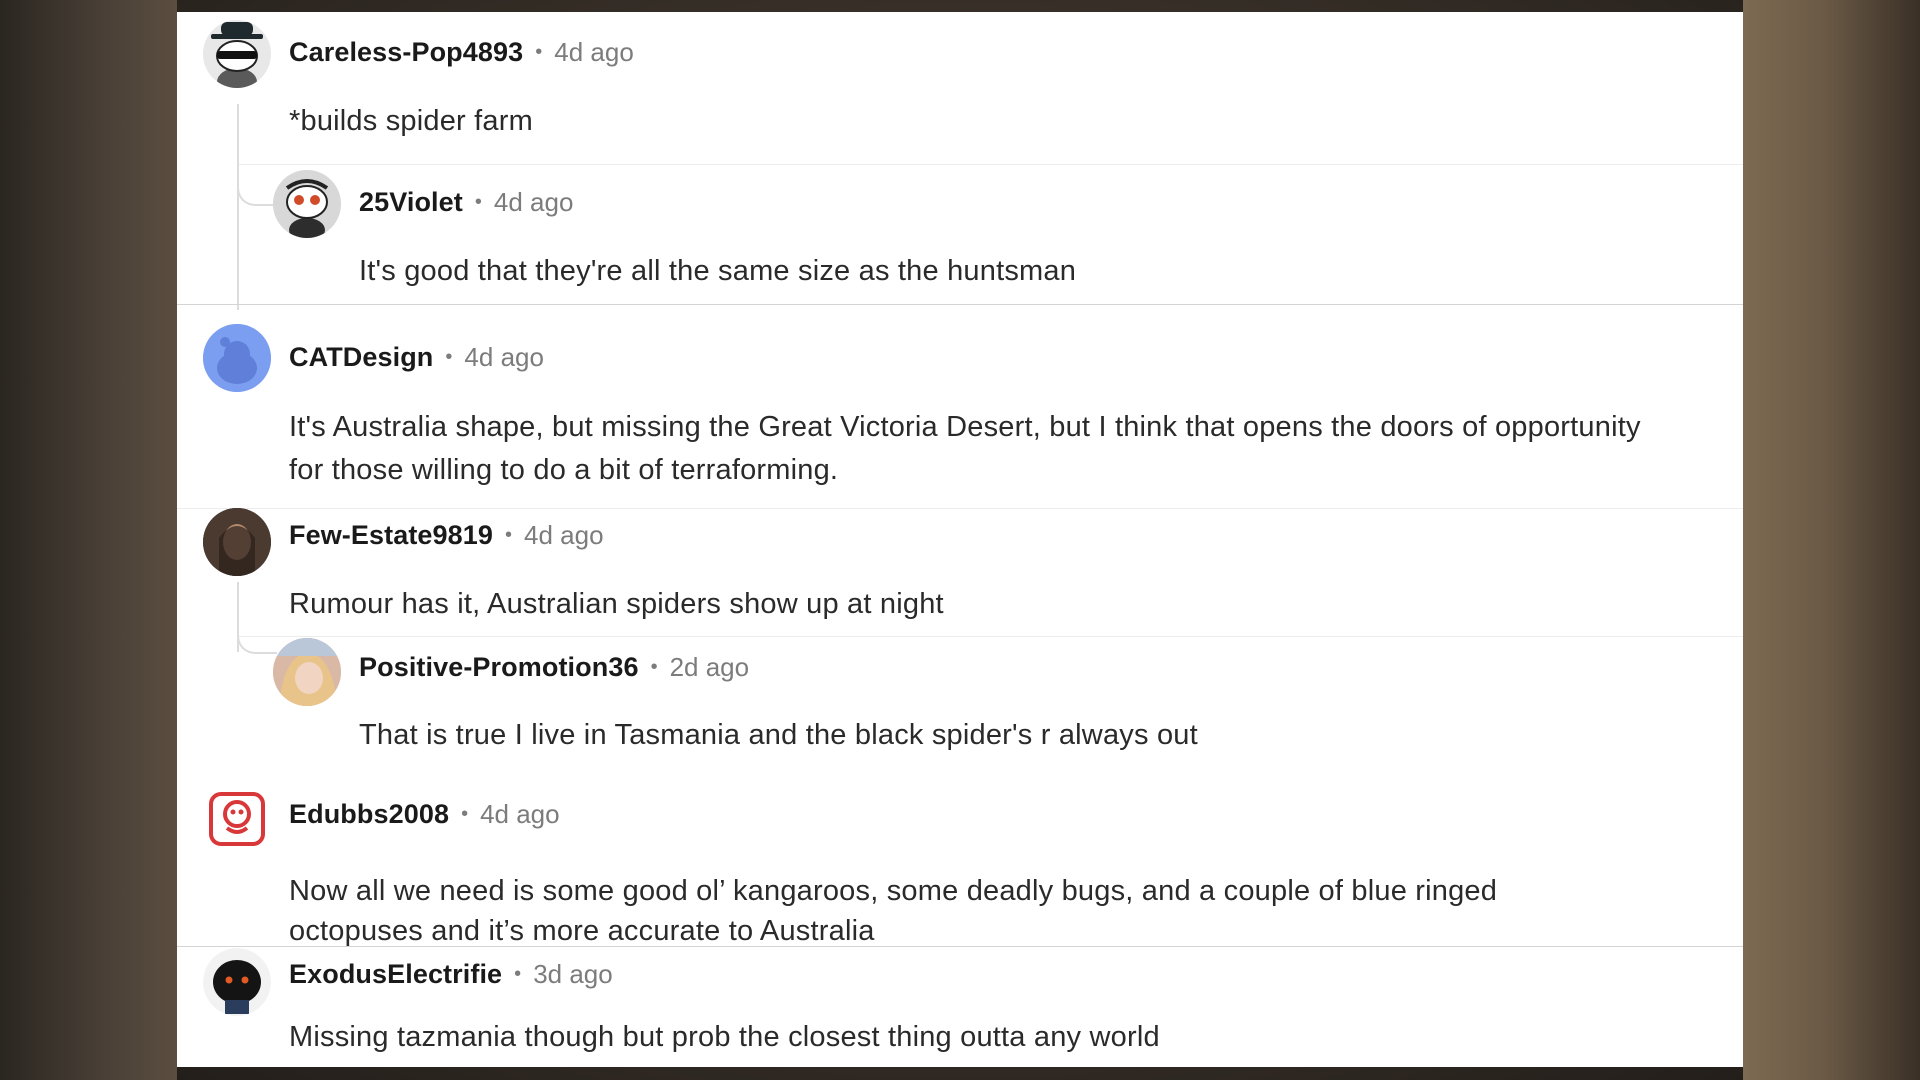 The height and width of the screenshot is (1080, 1920). Describe the element at coordinates (411, 202) in the screenshot. I see `username: 25Violet` at that location.